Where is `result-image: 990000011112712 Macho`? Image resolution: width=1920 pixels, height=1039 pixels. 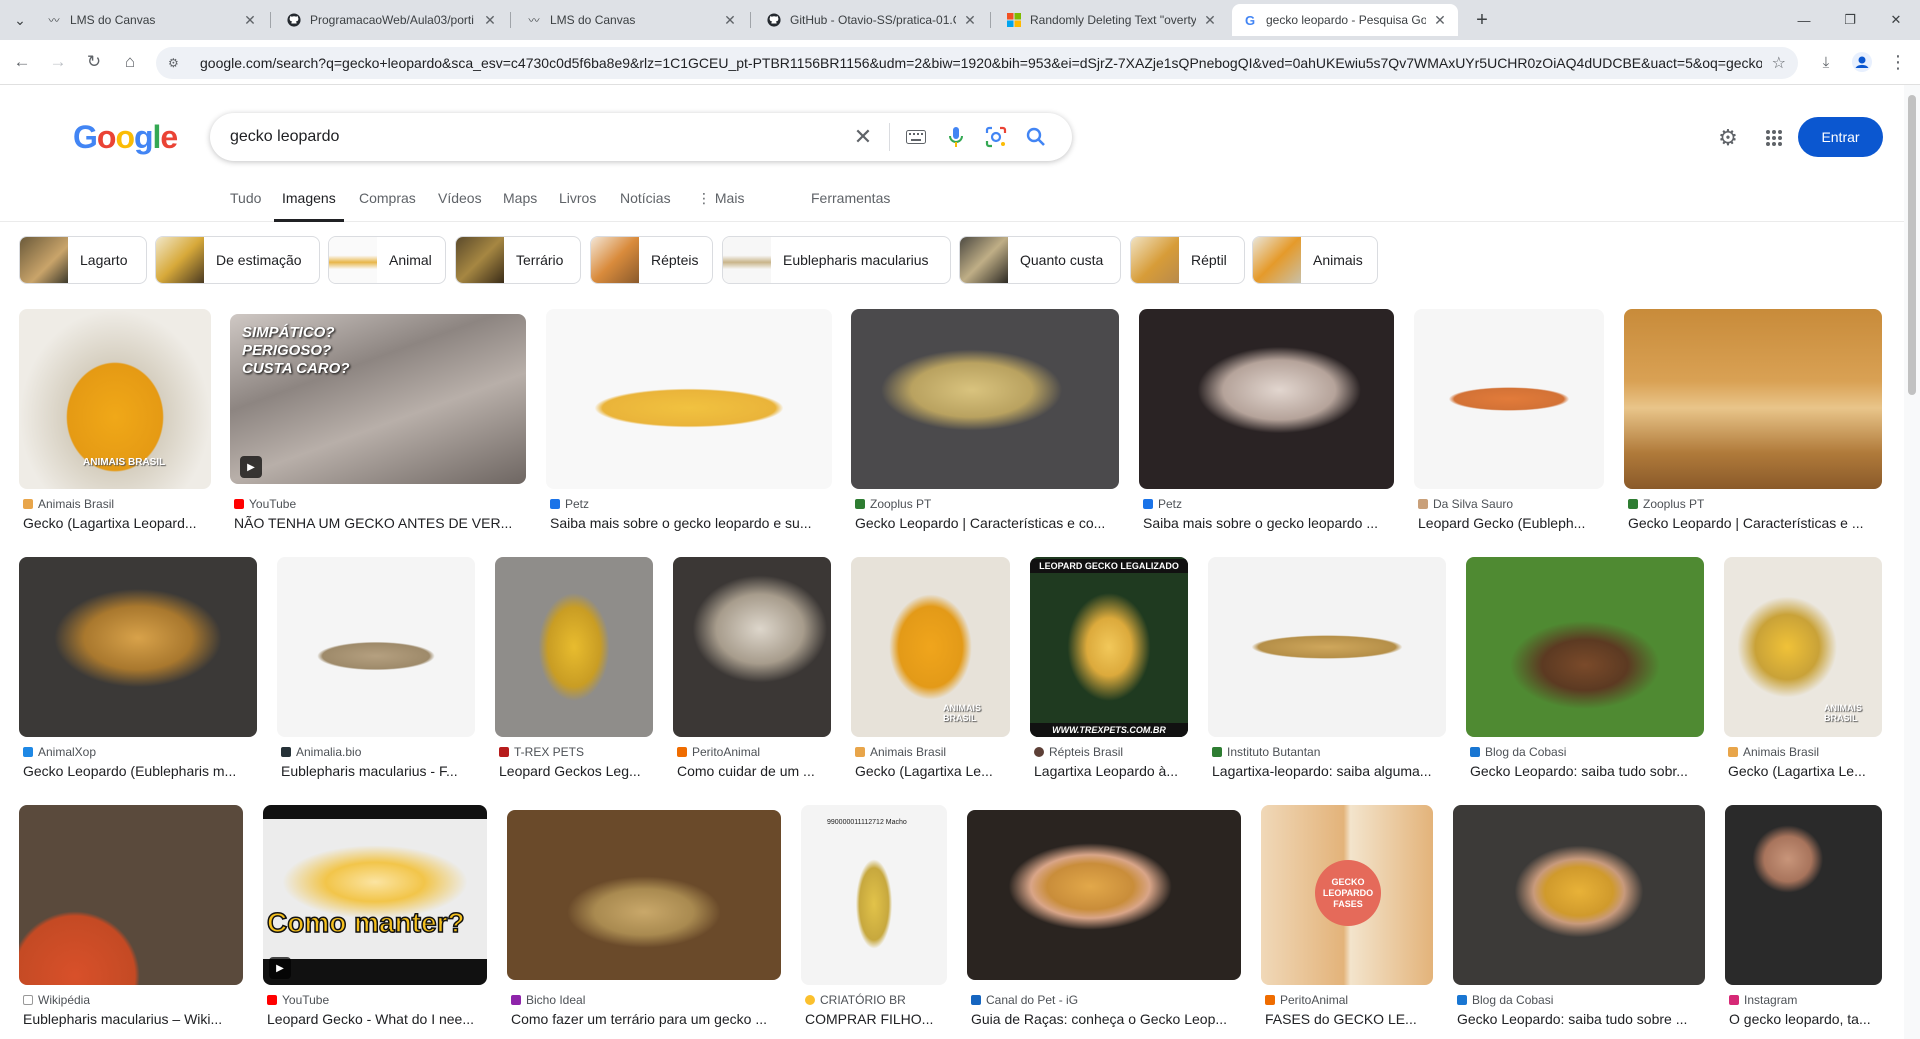 result-image: 990000011112712 Macho is located at coordinates (874, 895).